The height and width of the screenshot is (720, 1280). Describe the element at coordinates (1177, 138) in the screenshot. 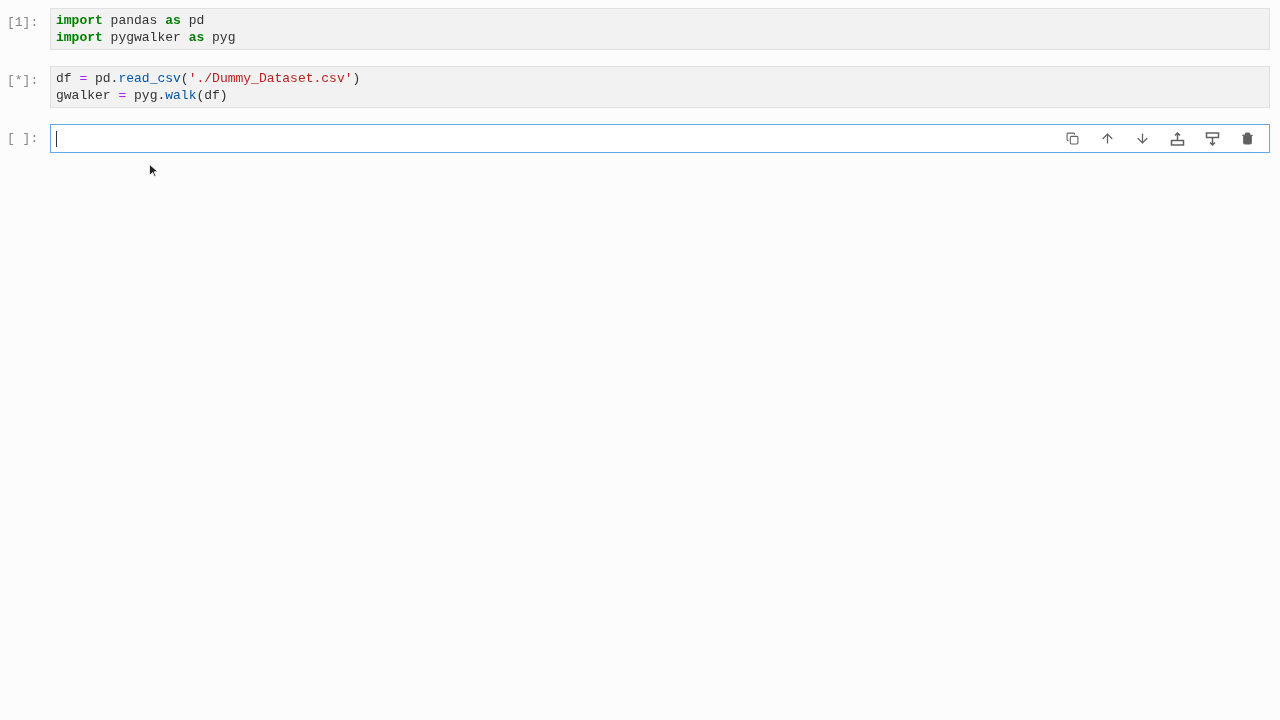

I see `insert-above-icon` at that location.